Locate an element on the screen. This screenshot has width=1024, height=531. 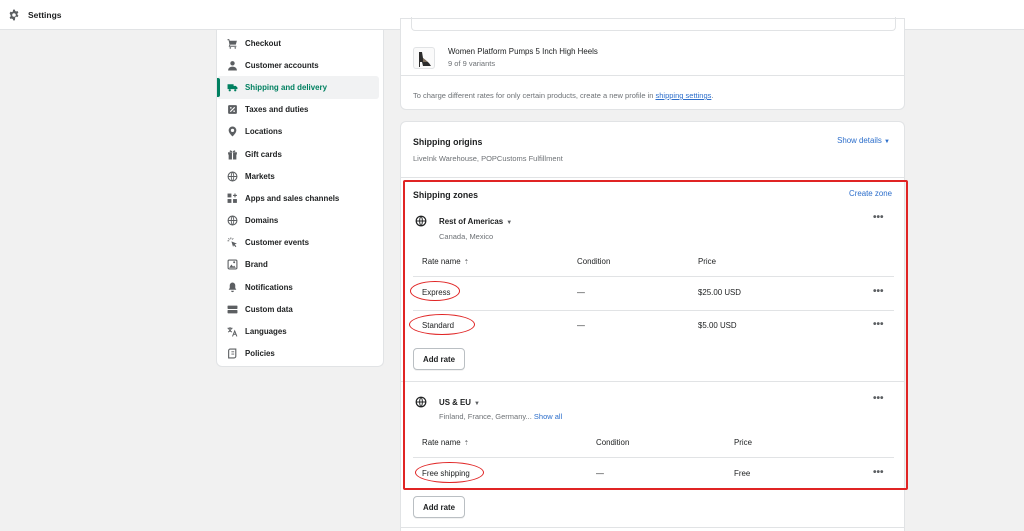
person-icon is located at coordinates (232, 65).